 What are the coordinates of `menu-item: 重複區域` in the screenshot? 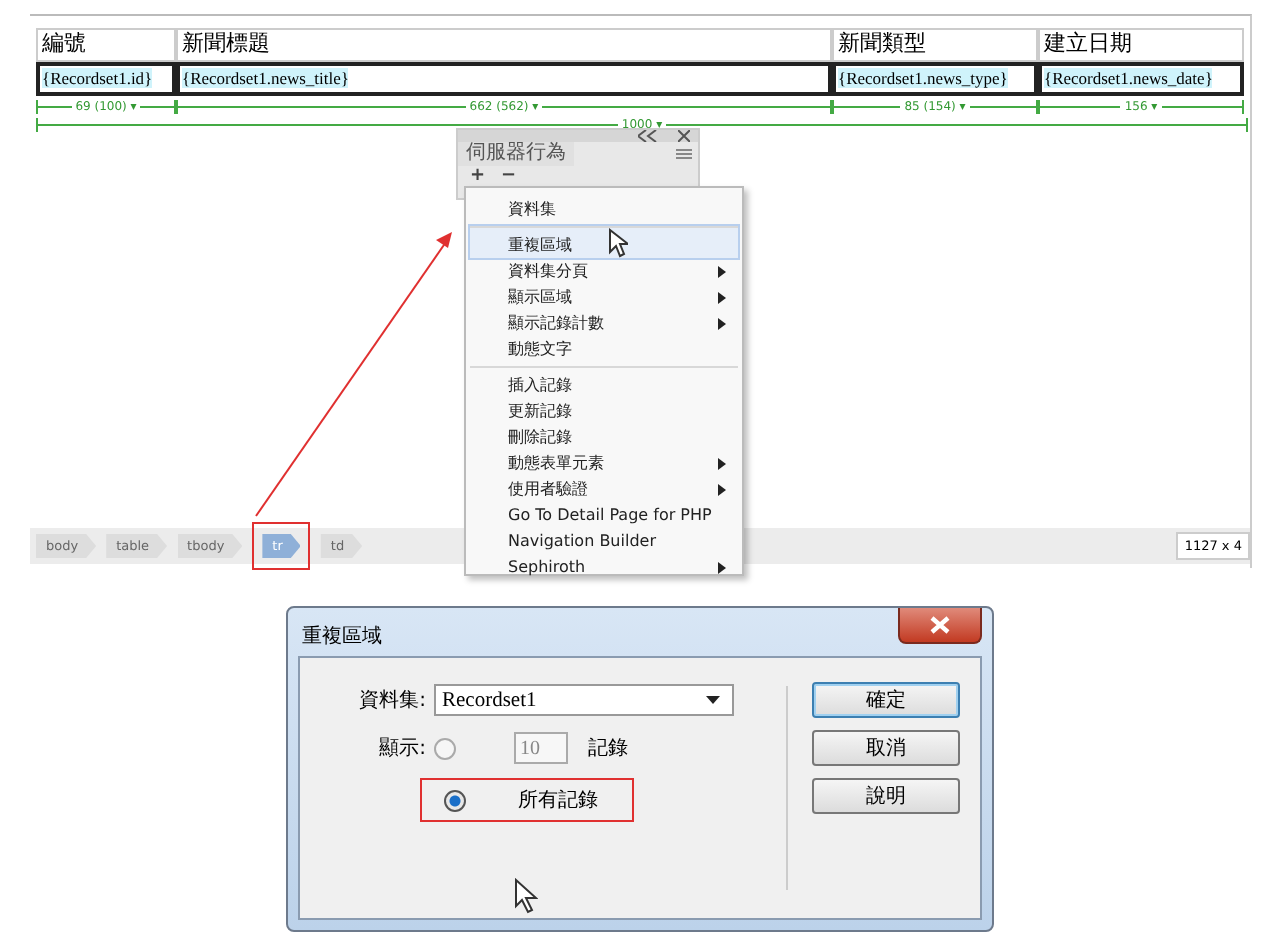 It's located at (604, 242).